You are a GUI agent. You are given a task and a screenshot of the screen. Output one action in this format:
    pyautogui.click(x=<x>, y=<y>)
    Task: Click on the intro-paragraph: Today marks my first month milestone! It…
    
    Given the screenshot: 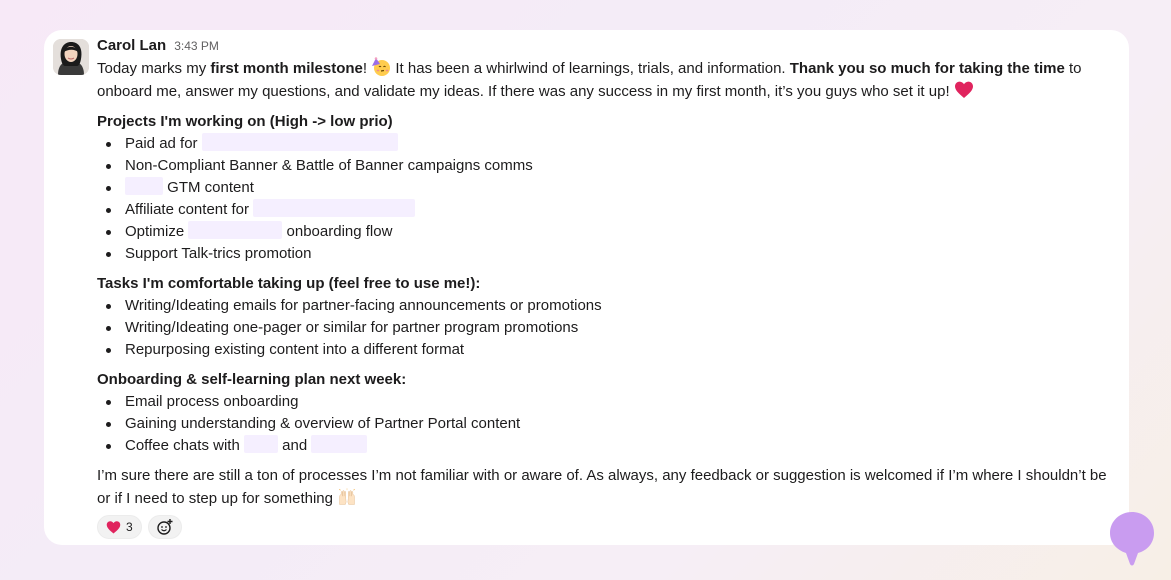 What is the action you would take?
    pyautogui.click(x=607, y=80)
    